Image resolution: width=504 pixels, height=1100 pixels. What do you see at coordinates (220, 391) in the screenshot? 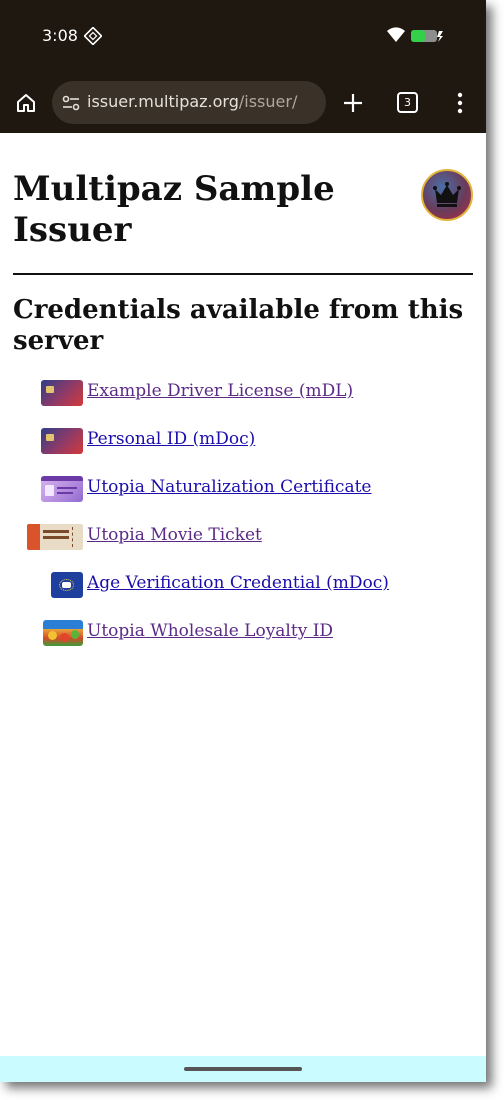
I see `credential-link: Example Driver License (mDL)` at bounding box center [220, 391].